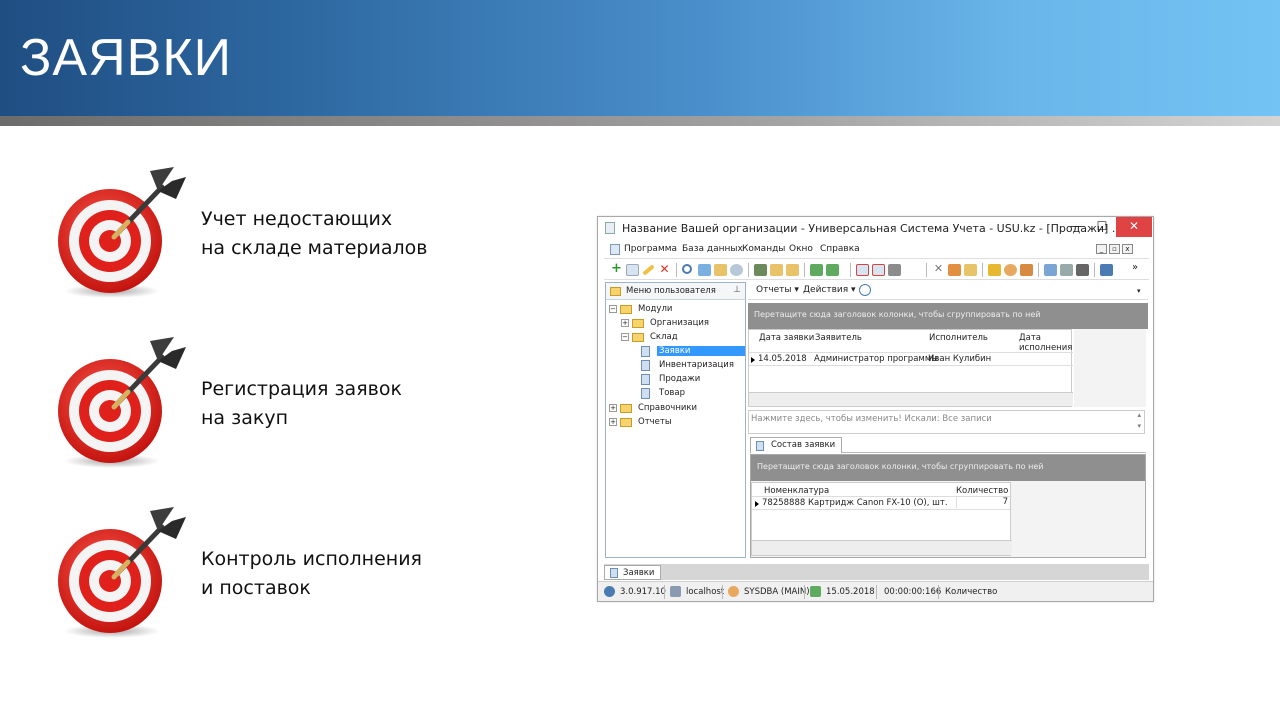 The width and height of the screenshot is (1280, 720). Describe the element at coordinates (675, 591) in the screenshot. I see `server-icon` at that location.